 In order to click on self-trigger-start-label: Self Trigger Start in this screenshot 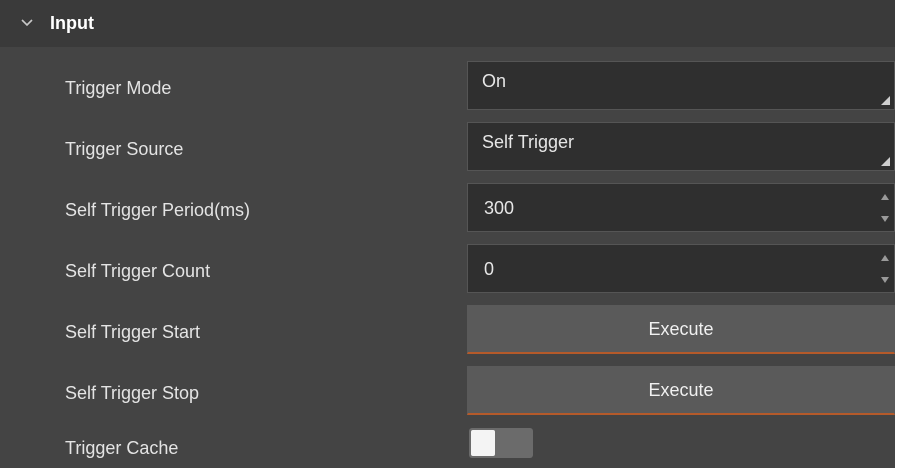, I will do `click(133, 332)`.